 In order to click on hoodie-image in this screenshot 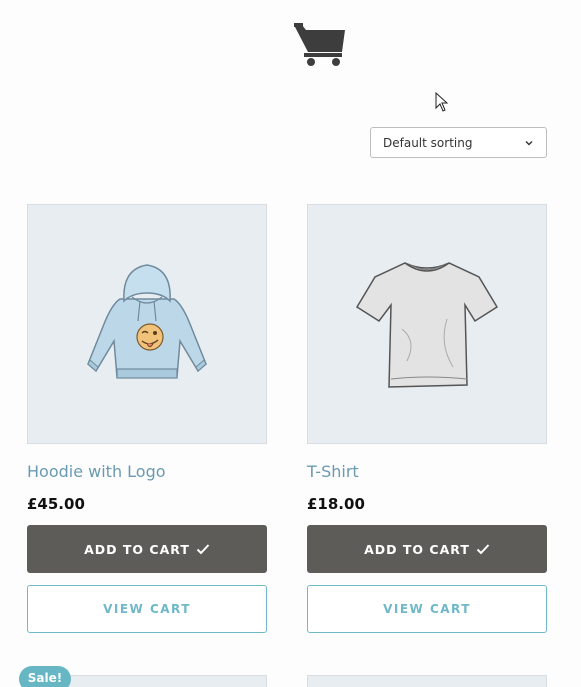, I will do `click(147, 321)`.